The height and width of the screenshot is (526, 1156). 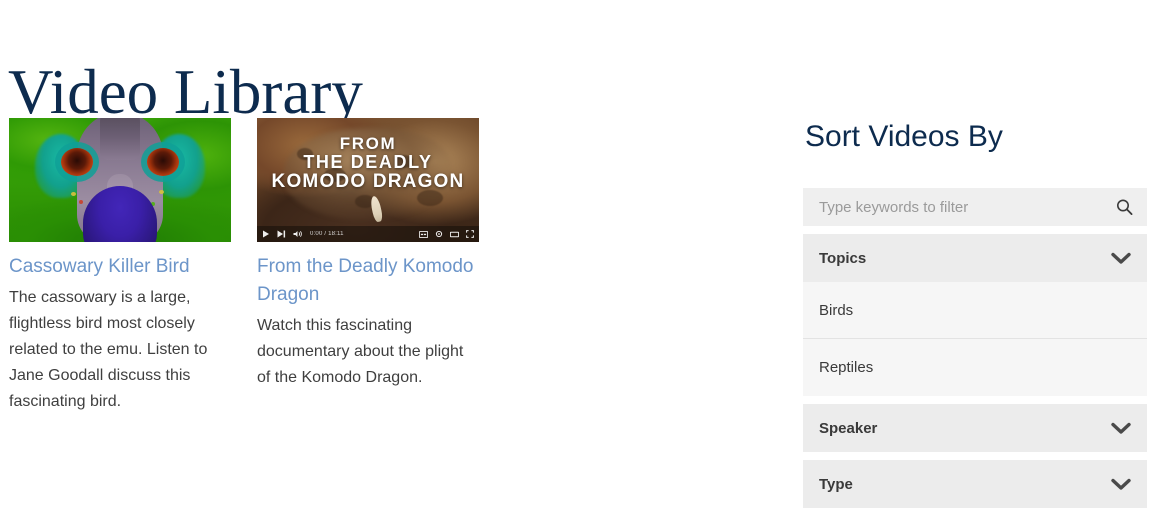 I want to click on player-controls-left: 0:00 / 18:11, so click(x=303, y=234).